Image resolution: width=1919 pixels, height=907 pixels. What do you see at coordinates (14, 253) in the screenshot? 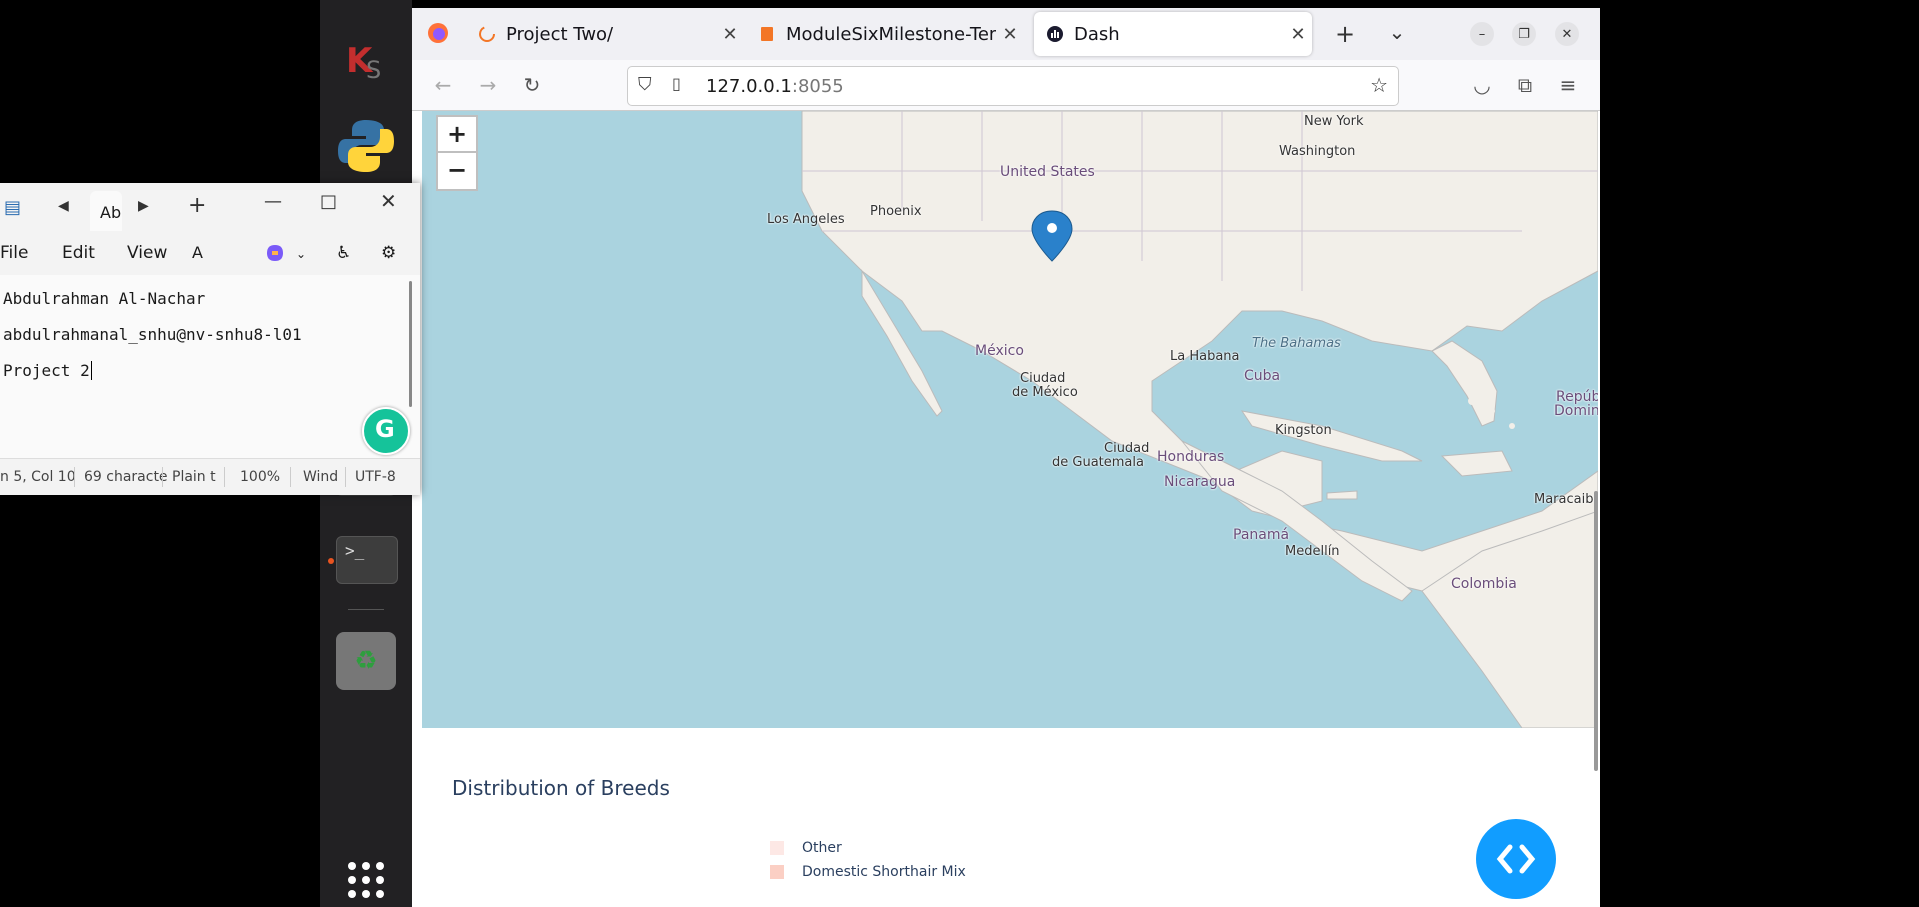
I see `menu-file: File` at bounding box center [14, 253].